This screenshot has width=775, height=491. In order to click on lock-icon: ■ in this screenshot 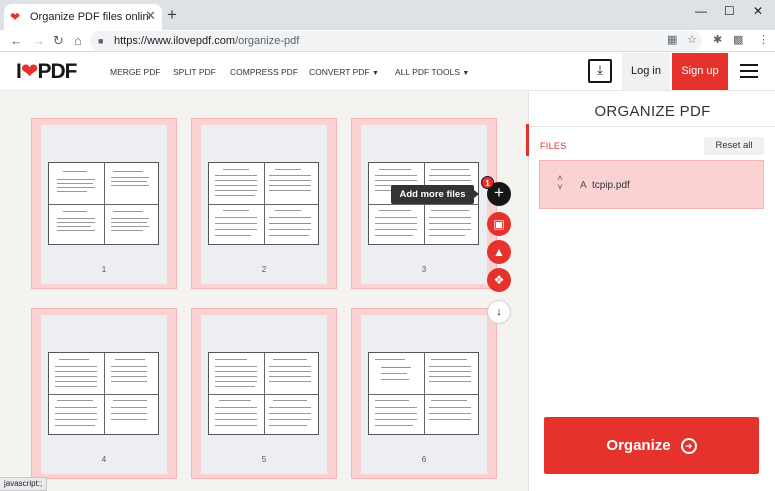, I will do `click(102, 41)`.